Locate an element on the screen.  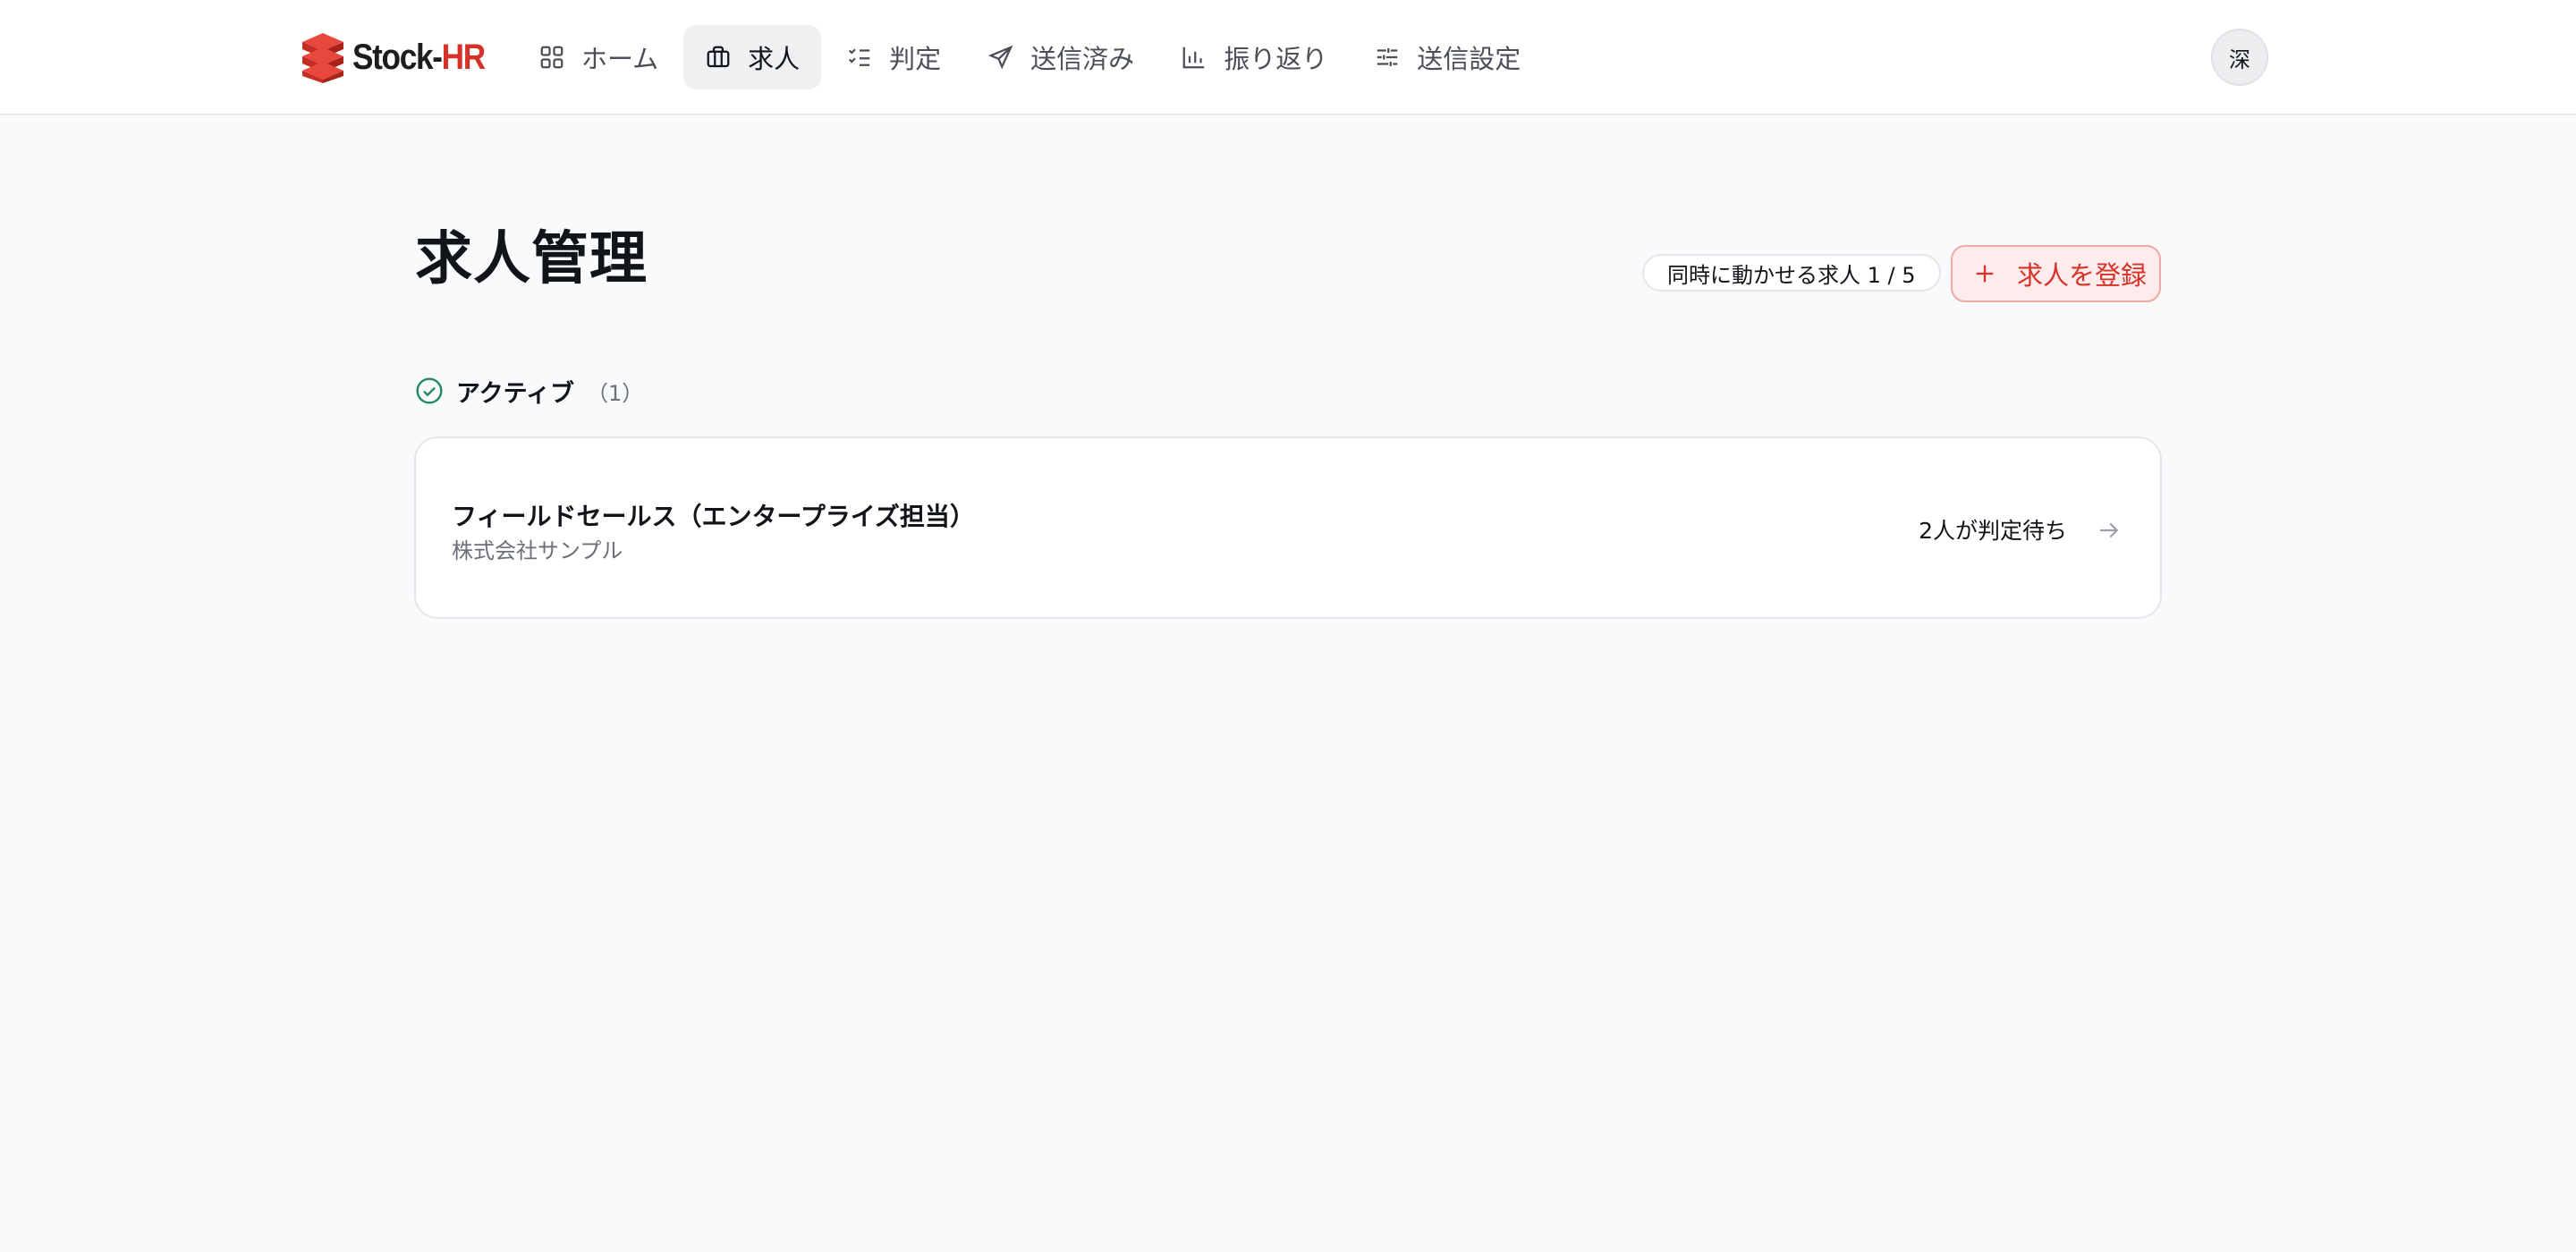
active-section-header: アクティブ （1） is located at coordinates (529, 392).